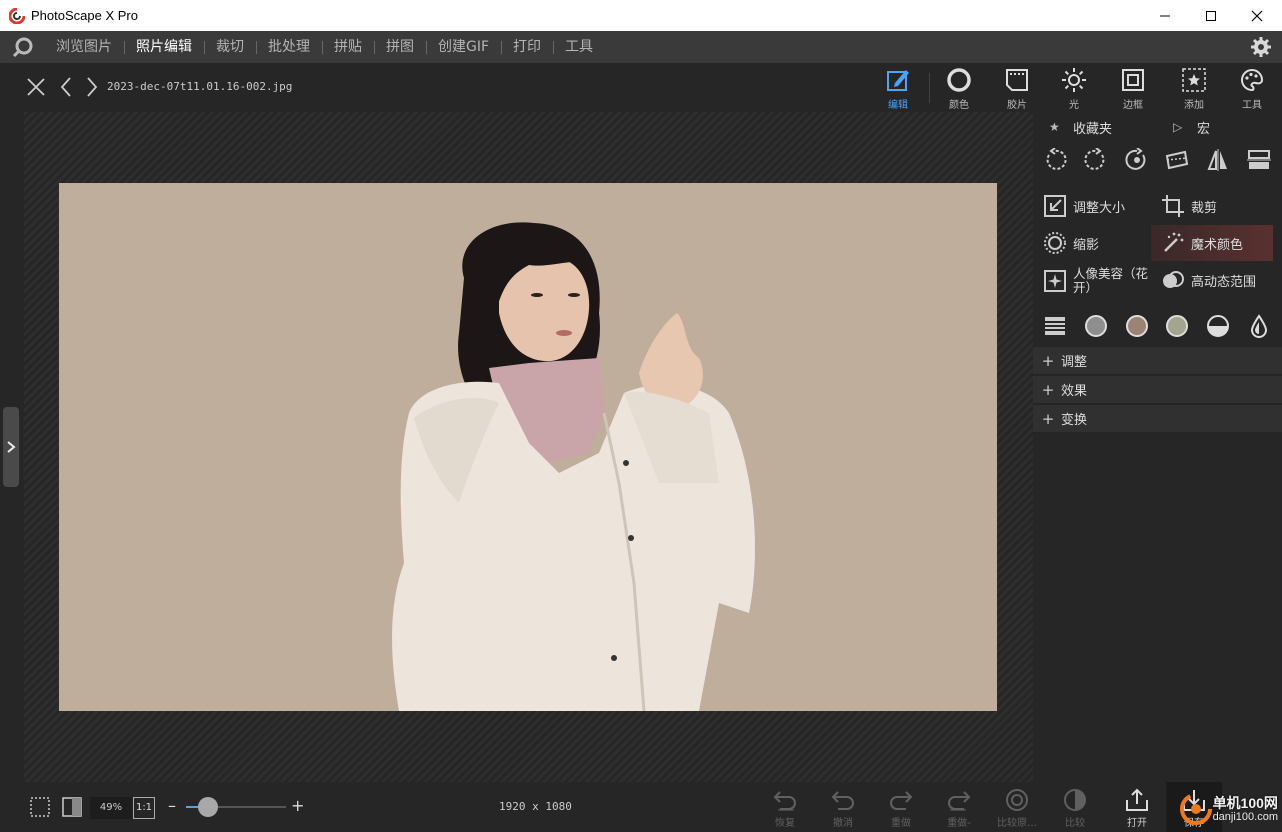 Image resolution: width=1282 pixels, height=832 pixels. I want to click on minimize-button, so click(1165, 15).